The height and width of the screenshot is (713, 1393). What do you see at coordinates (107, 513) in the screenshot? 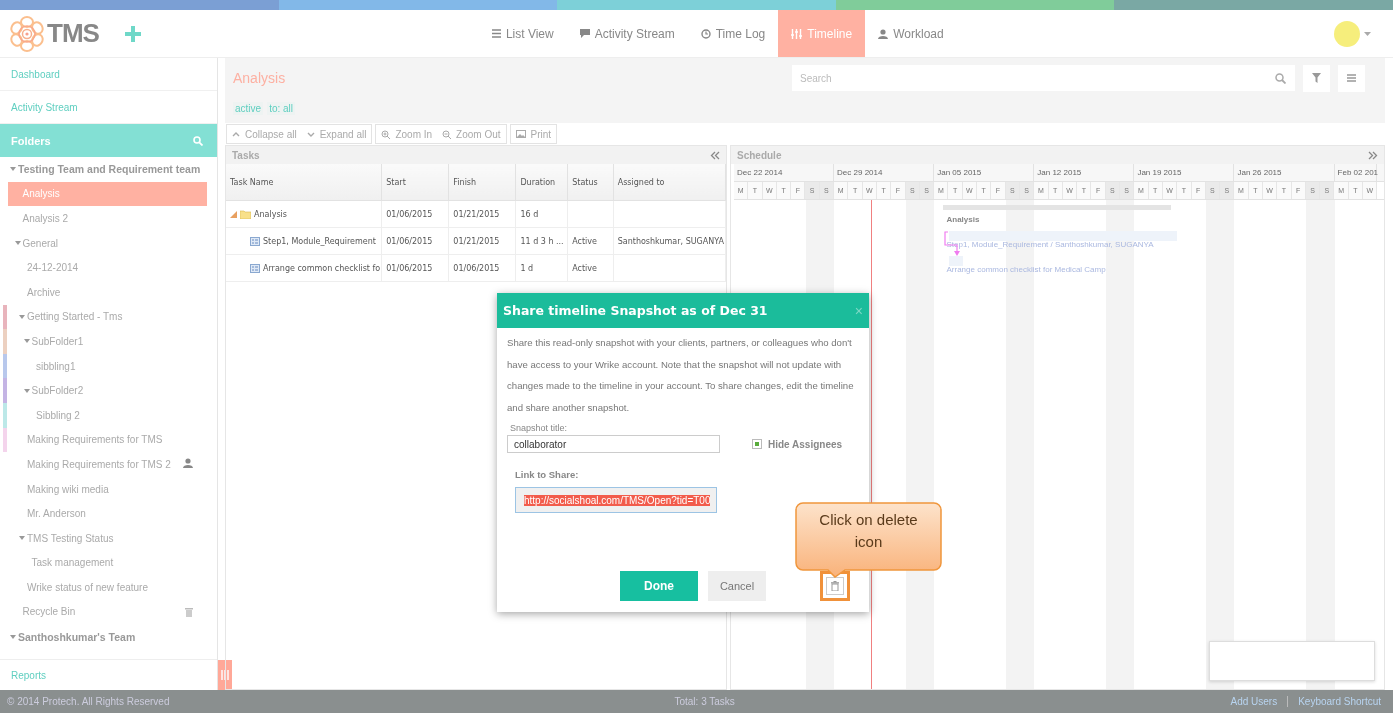
I see `folder-item: Mr. Anderson` at bounding box center [107, 513].